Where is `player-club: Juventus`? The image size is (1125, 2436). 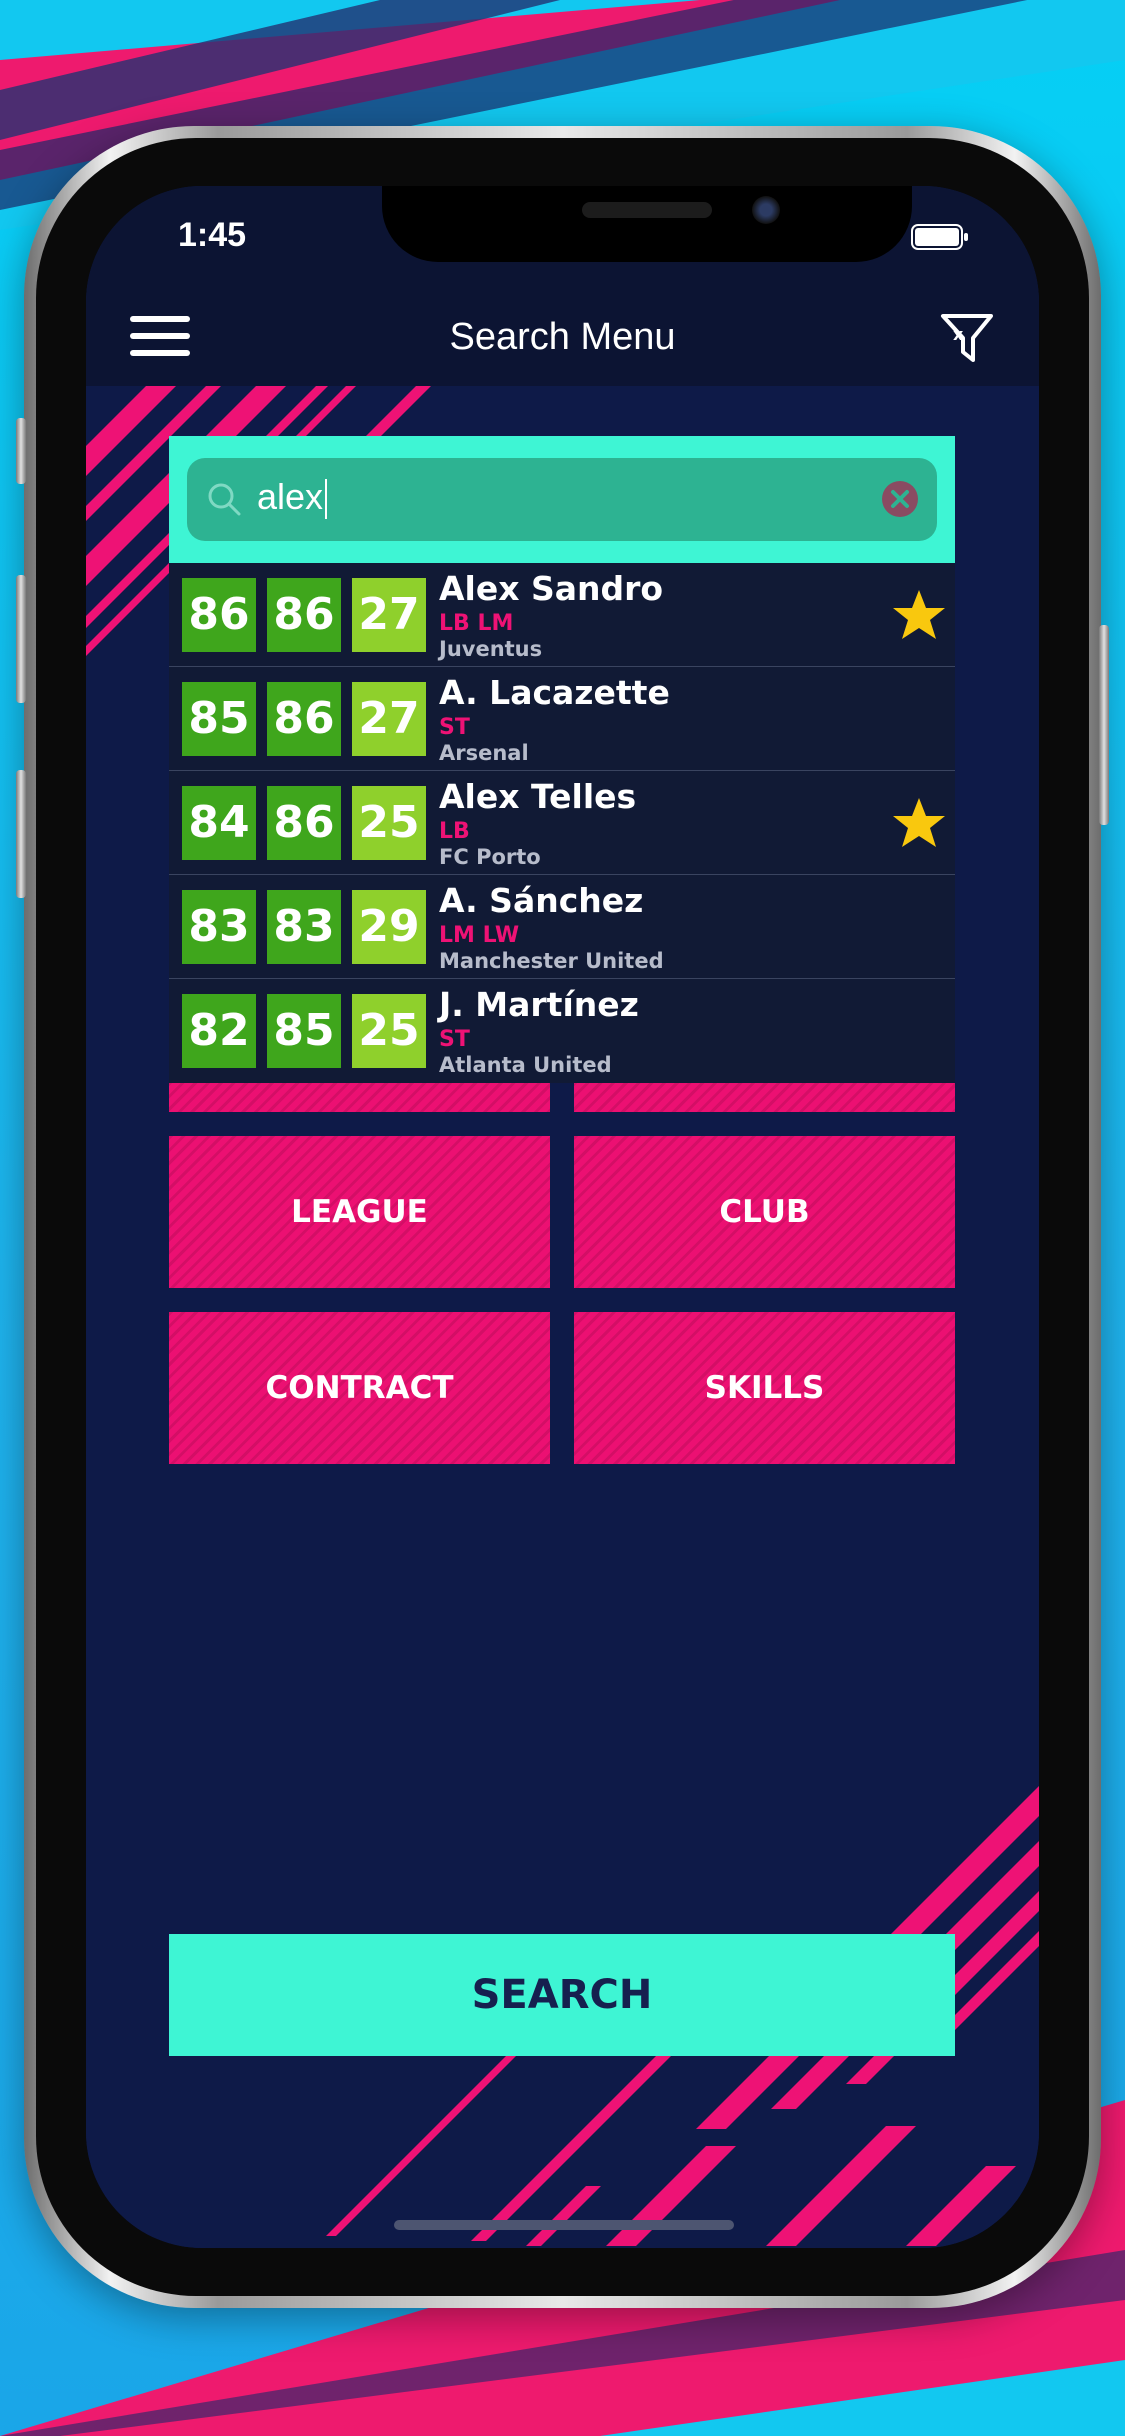 player-club: Juventus is located at coordinates (491, 649).